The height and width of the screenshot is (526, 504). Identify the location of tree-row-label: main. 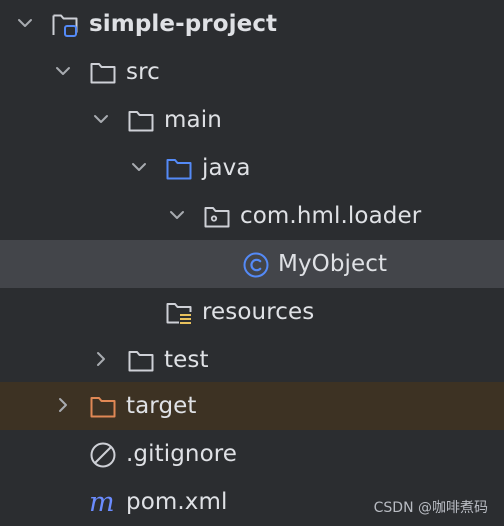
(193, 120).